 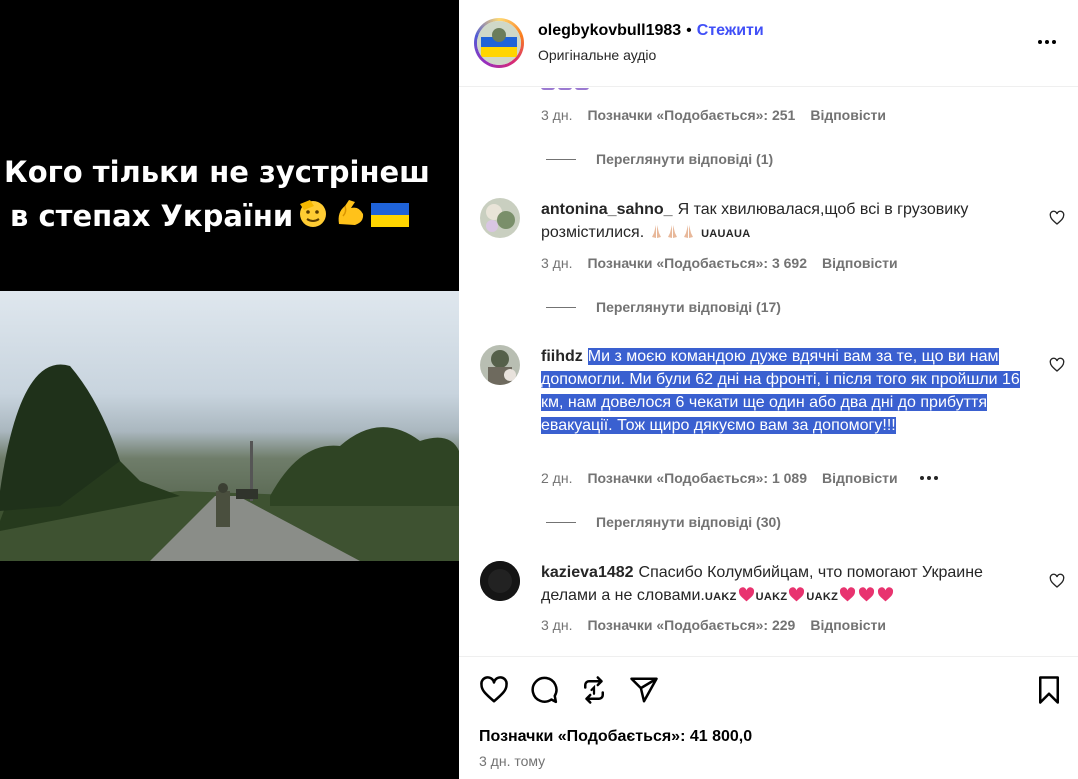 What do you see at coordinates (565, 89) in the screenshot?
I see `partial-emoji-icon` at bounding box center [565, 89].